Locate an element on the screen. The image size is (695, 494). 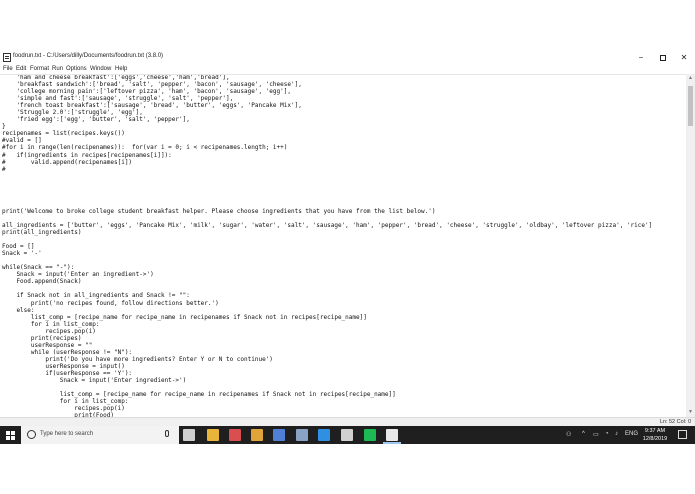
task-view-icon is located at coordinates (189, 435).